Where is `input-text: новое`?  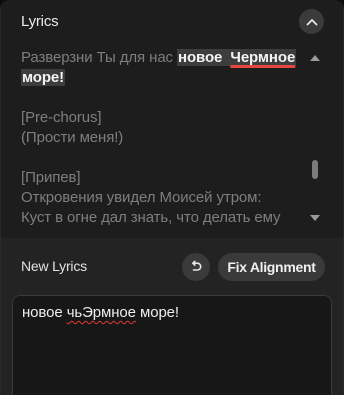
input-text: новое is located at coordinates (44, 312).